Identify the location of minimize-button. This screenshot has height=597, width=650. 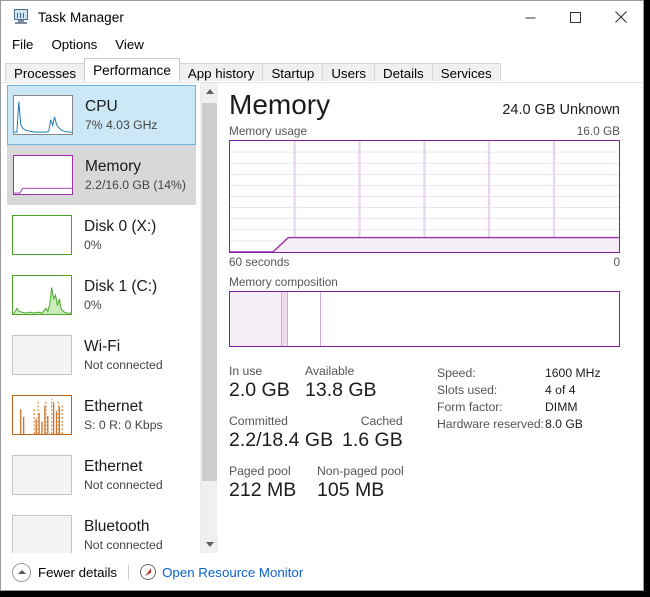
(530, 17).